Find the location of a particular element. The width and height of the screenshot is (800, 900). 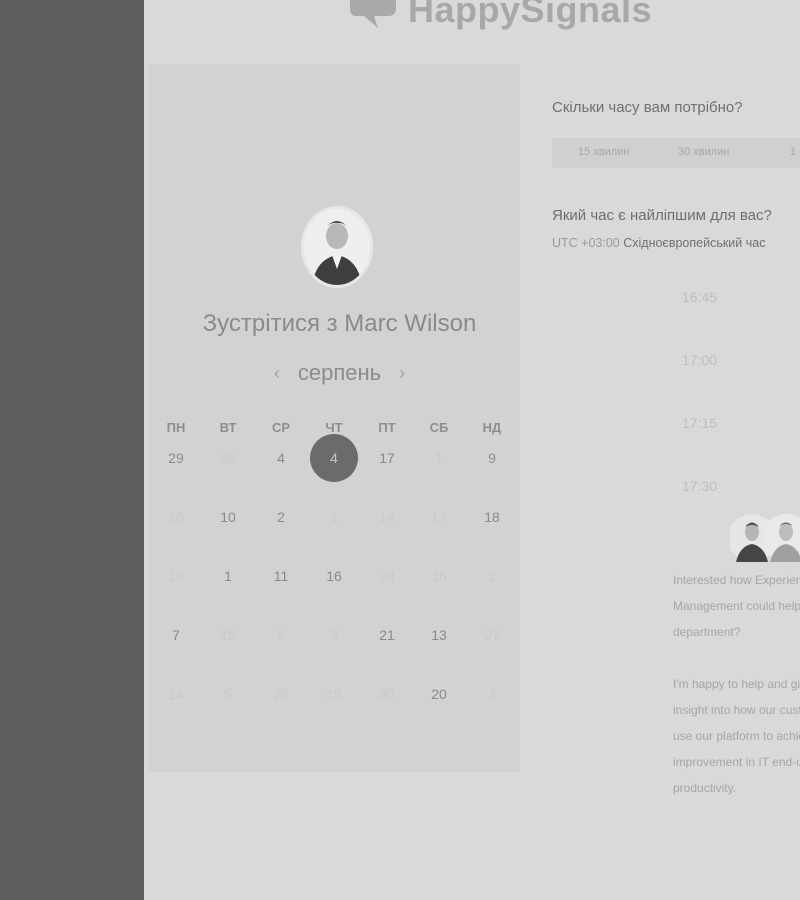

weekday-label: СБ is located at coordinates (439, 427).